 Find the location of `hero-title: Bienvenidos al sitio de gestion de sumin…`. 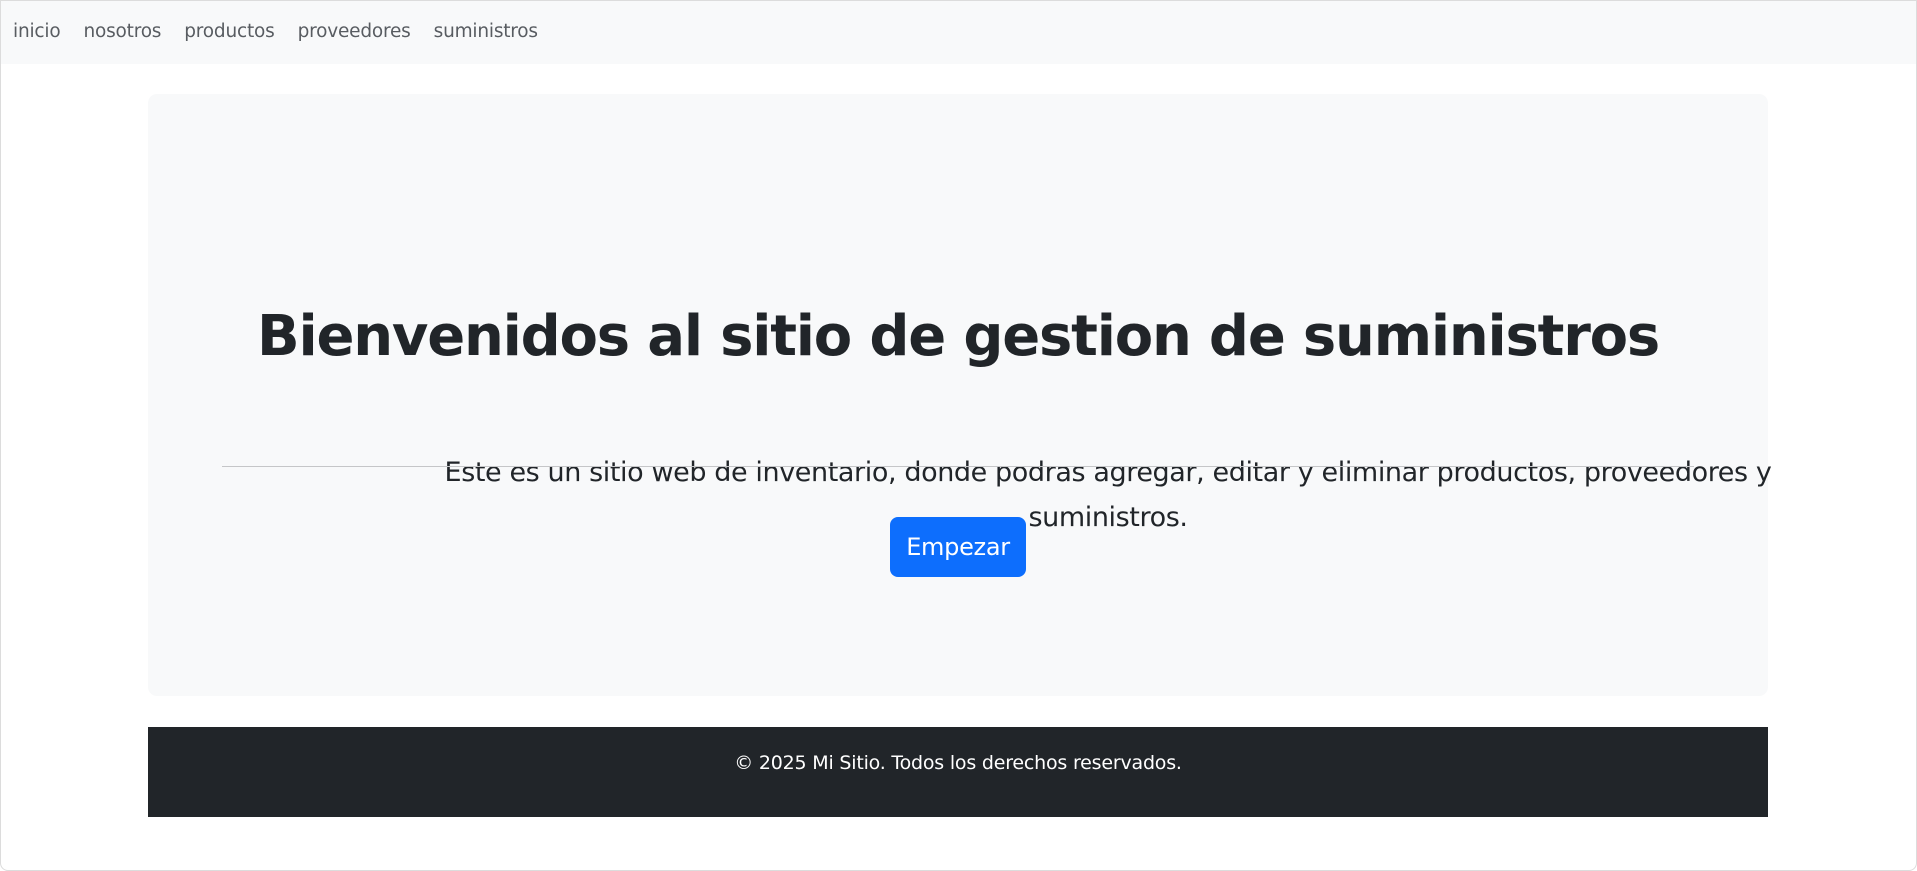

hero-title: Bienvenidos al sitio de gestion de sumin… is located at coordinates (958, 336).